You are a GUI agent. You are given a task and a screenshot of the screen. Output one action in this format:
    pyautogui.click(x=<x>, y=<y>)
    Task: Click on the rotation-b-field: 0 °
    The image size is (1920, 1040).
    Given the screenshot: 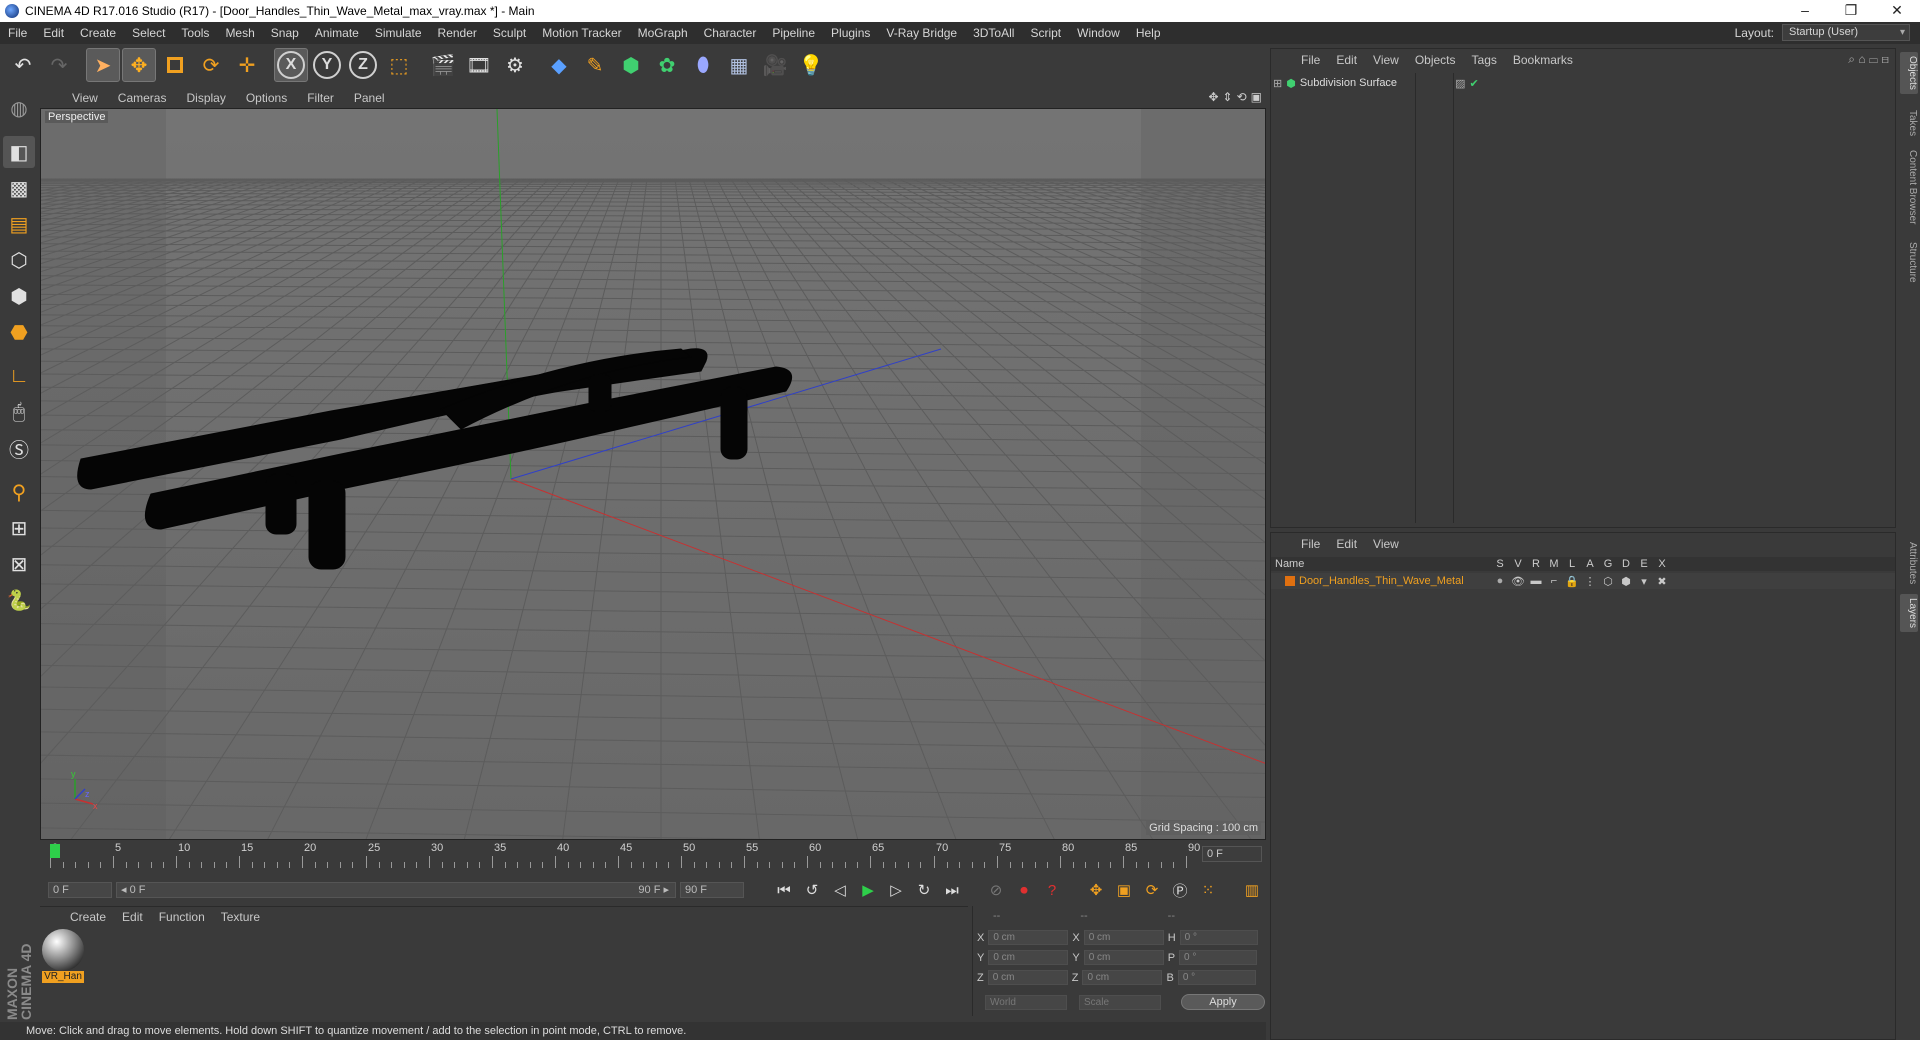 What is the action you would take?
    pyautogui.click(x=1216, y=977)
    